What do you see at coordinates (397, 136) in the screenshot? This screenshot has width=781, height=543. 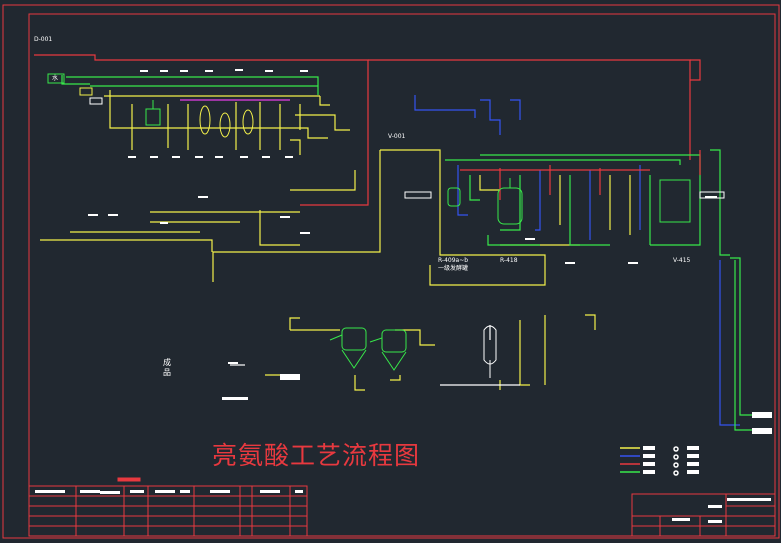 I see `v001-label: V-001` at bounding box center [397, 136].